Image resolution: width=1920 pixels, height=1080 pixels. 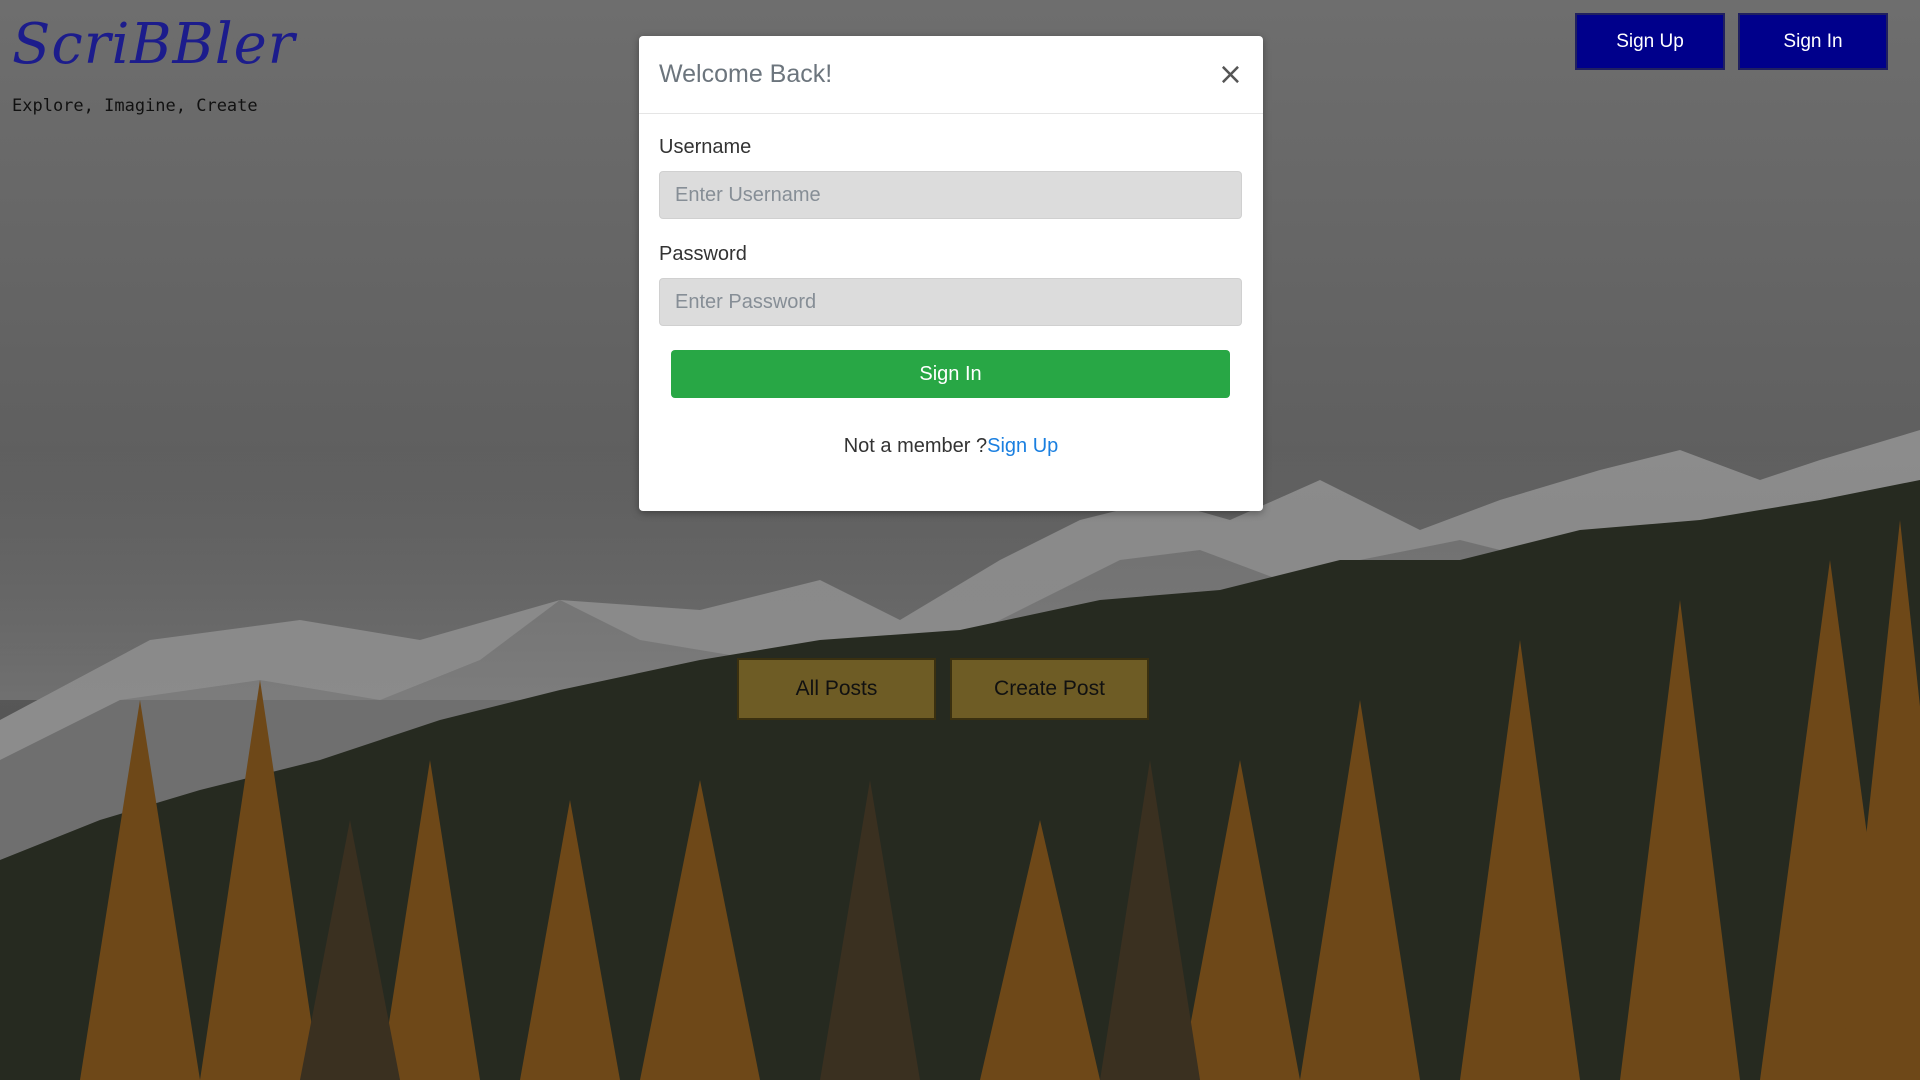 What do you see at coordinates (1650, 41) in the screenshot?
I see `signup-button: Sign Up` at bounding box center [1650, 41].